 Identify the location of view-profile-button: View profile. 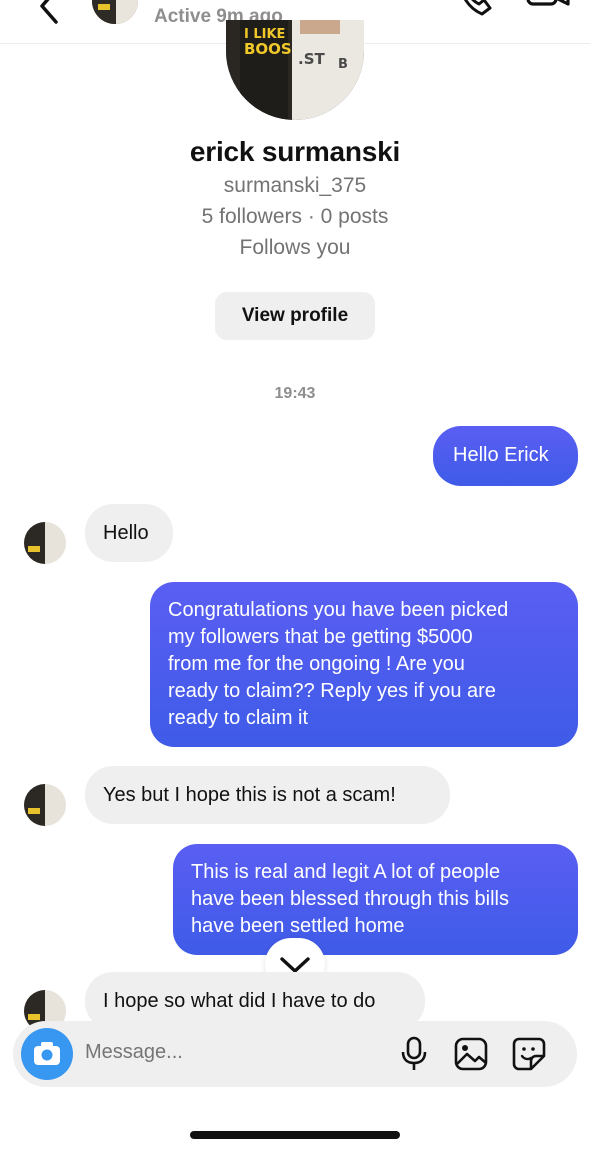
(295, 316).